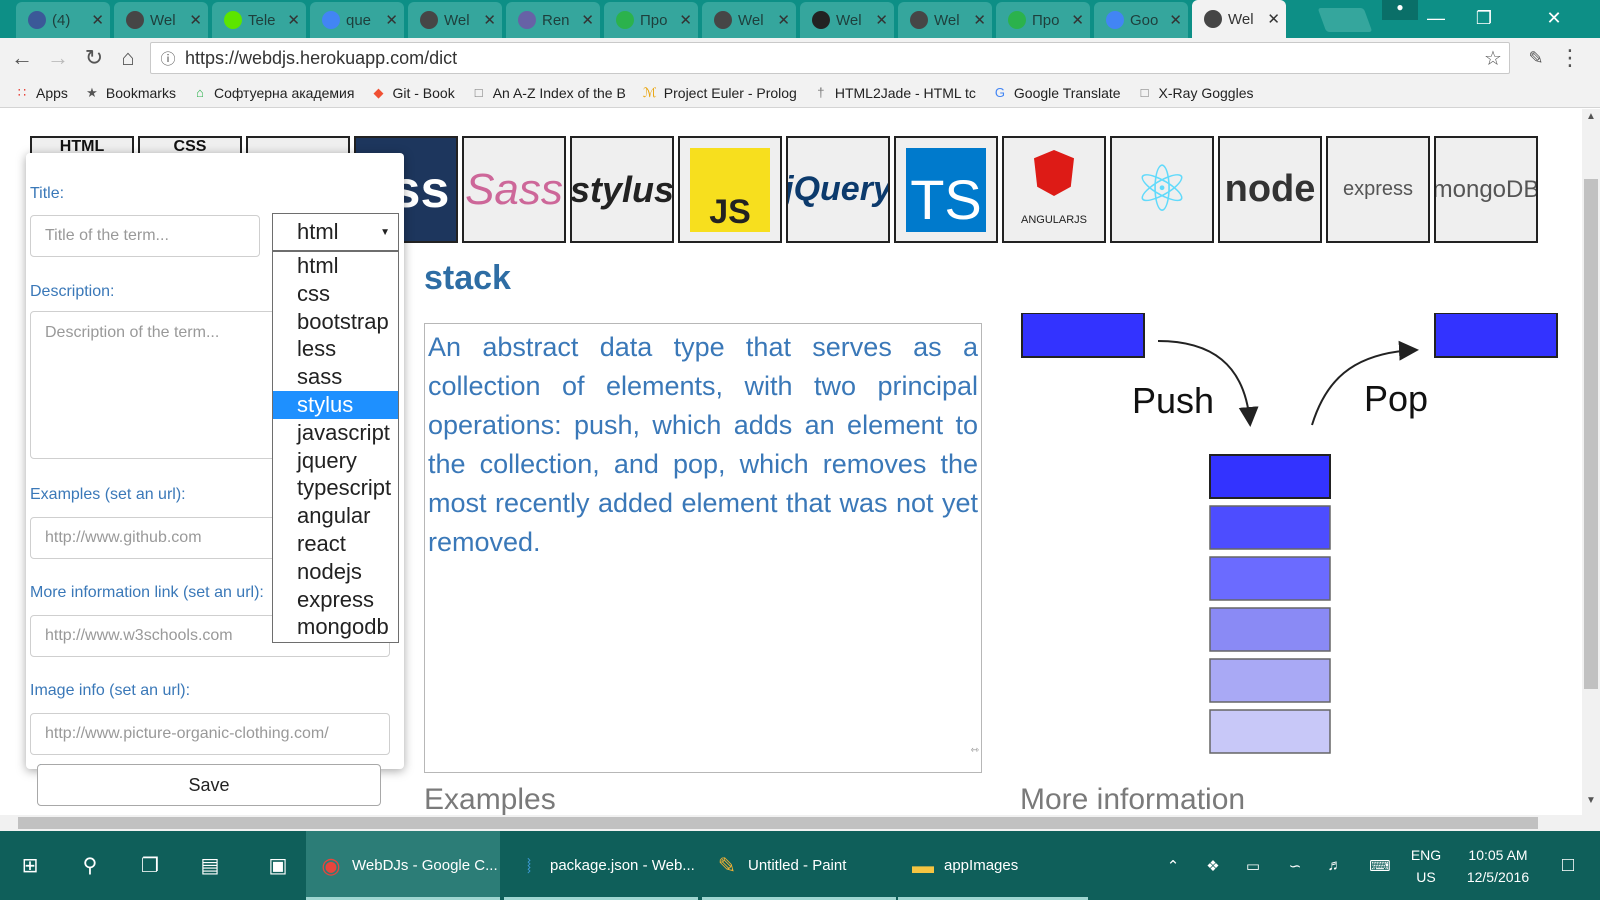 The height and width of the screenshot is (900, 1600). I want to click on browser-tab: que ✕, so click(357, 20).